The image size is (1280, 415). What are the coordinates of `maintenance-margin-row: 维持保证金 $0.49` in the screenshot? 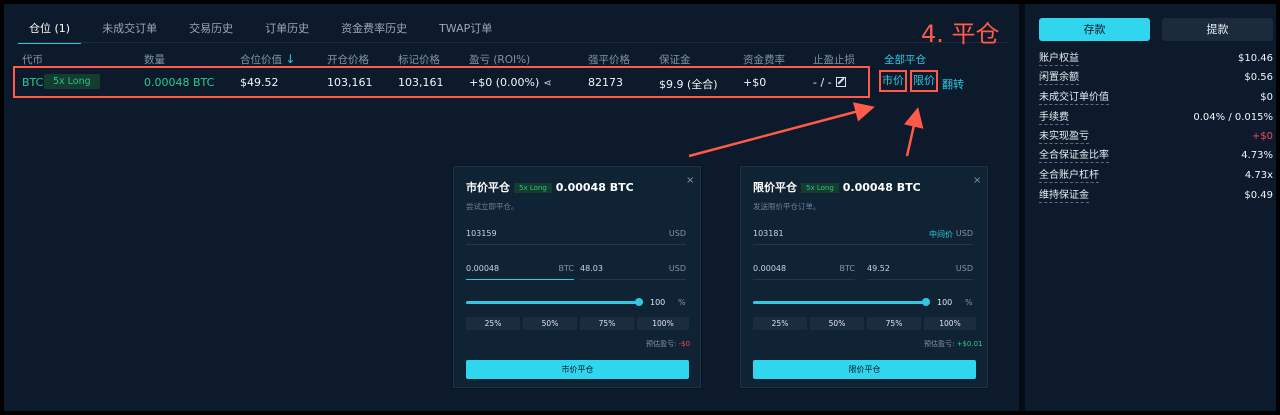 It's located at (1156, 196).